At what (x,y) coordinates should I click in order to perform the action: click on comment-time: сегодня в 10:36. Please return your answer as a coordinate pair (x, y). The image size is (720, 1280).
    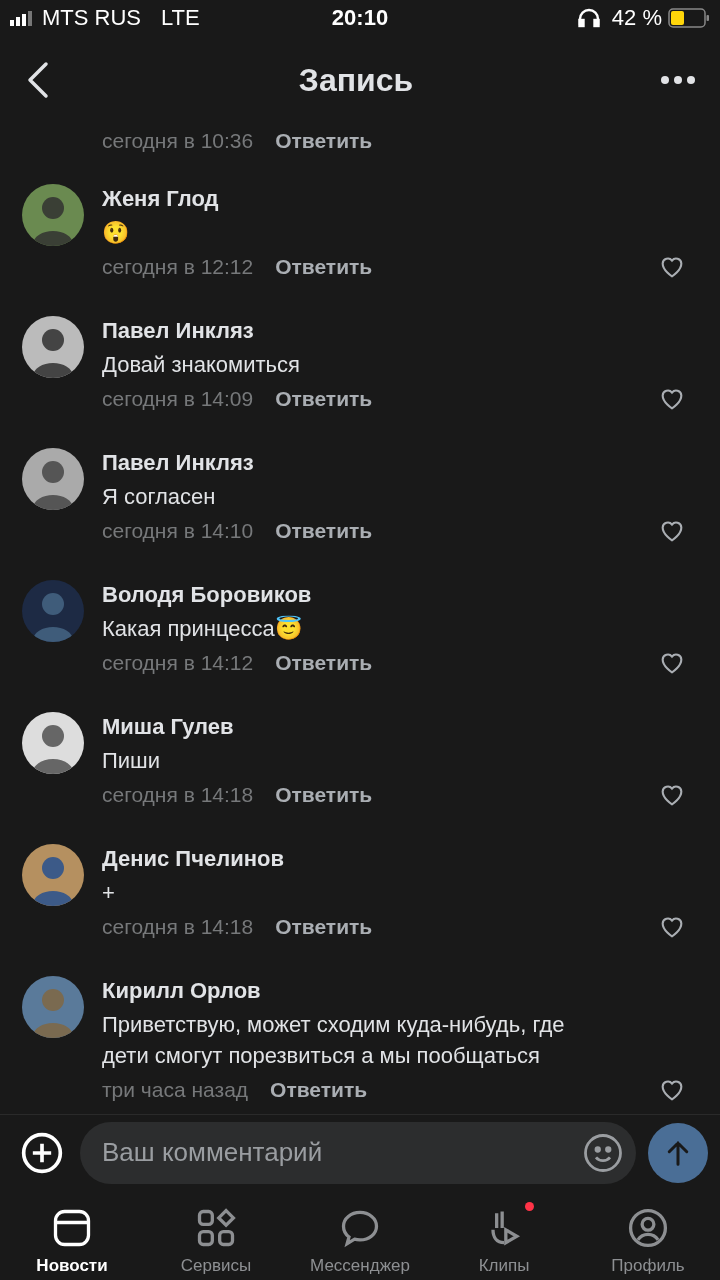
    Looking at the image, I should click on (178, 141).